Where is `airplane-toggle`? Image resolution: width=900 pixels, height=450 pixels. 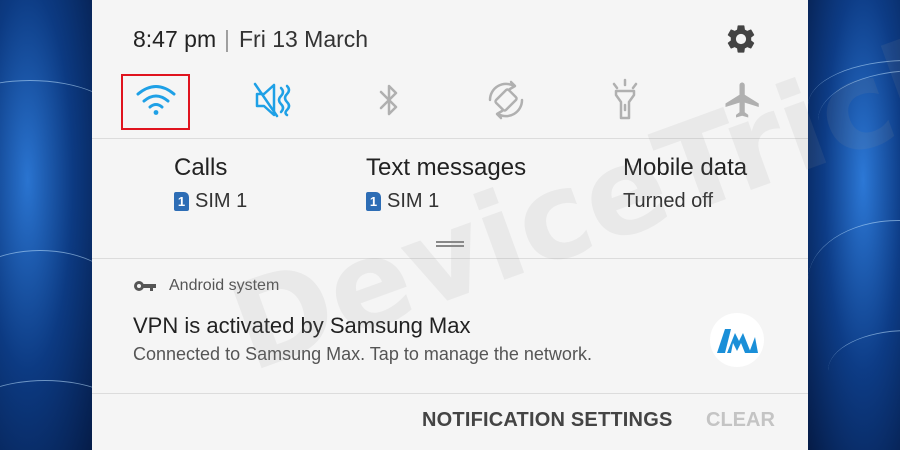 airplane-toggle is located at coordinates (743, 102).